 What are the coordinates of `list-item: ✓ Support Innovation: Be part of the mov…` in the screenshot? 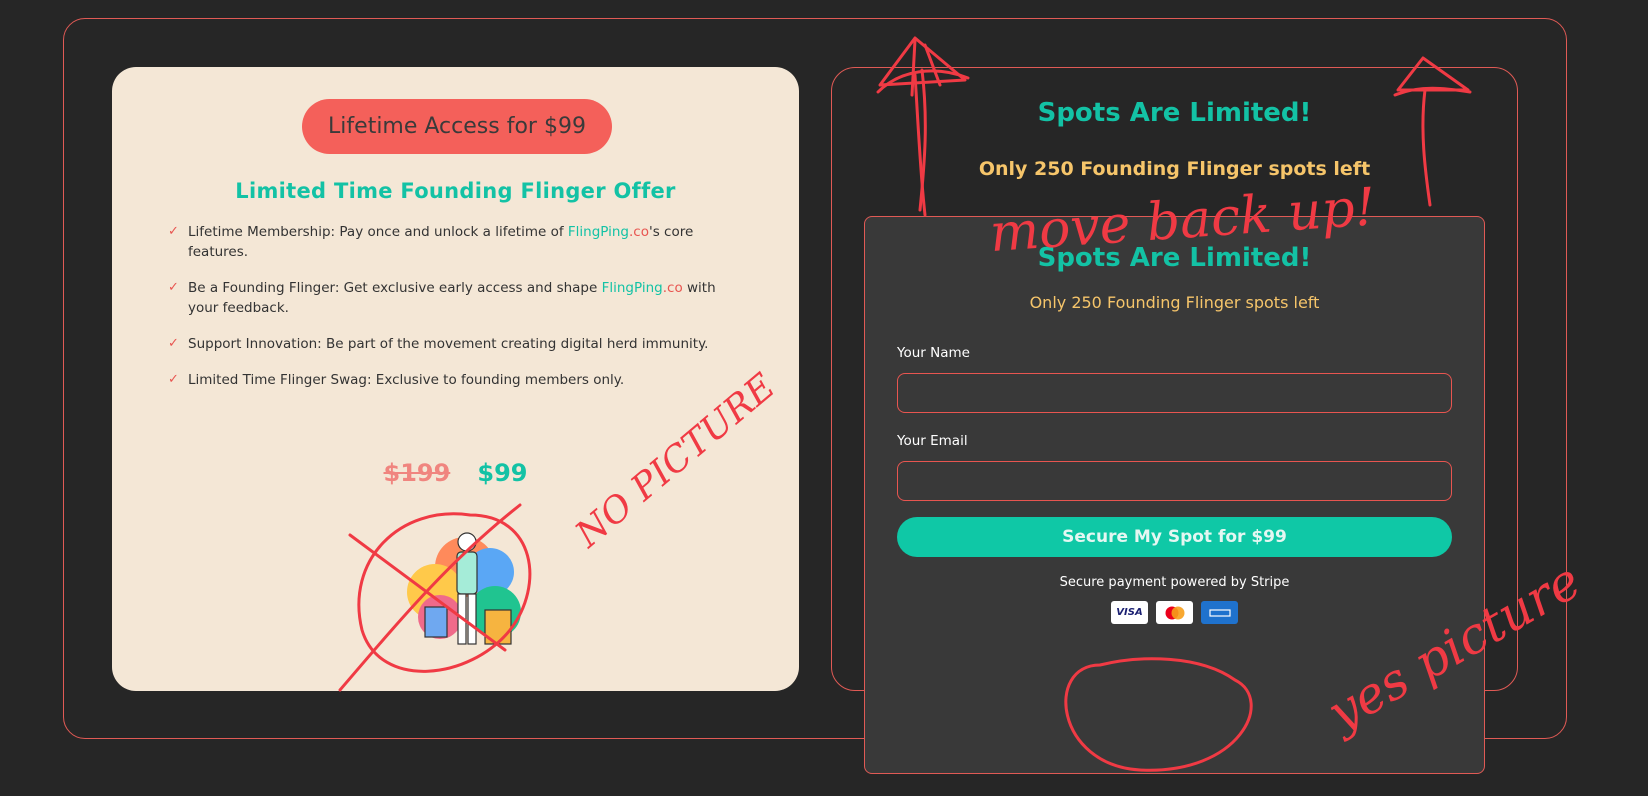 It's located at (438, 344).